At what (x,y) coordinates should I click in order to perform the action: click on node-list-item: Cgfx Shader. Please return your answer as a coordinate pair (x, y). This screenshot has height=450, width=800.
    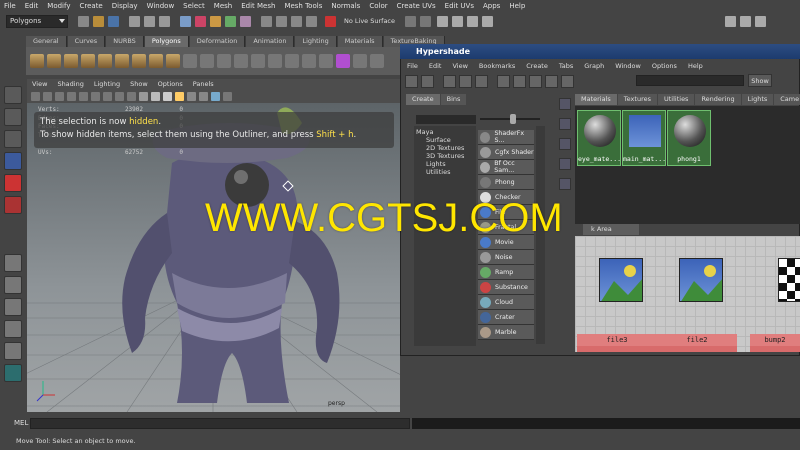
    Looking at the image, I should click on (506, 152).